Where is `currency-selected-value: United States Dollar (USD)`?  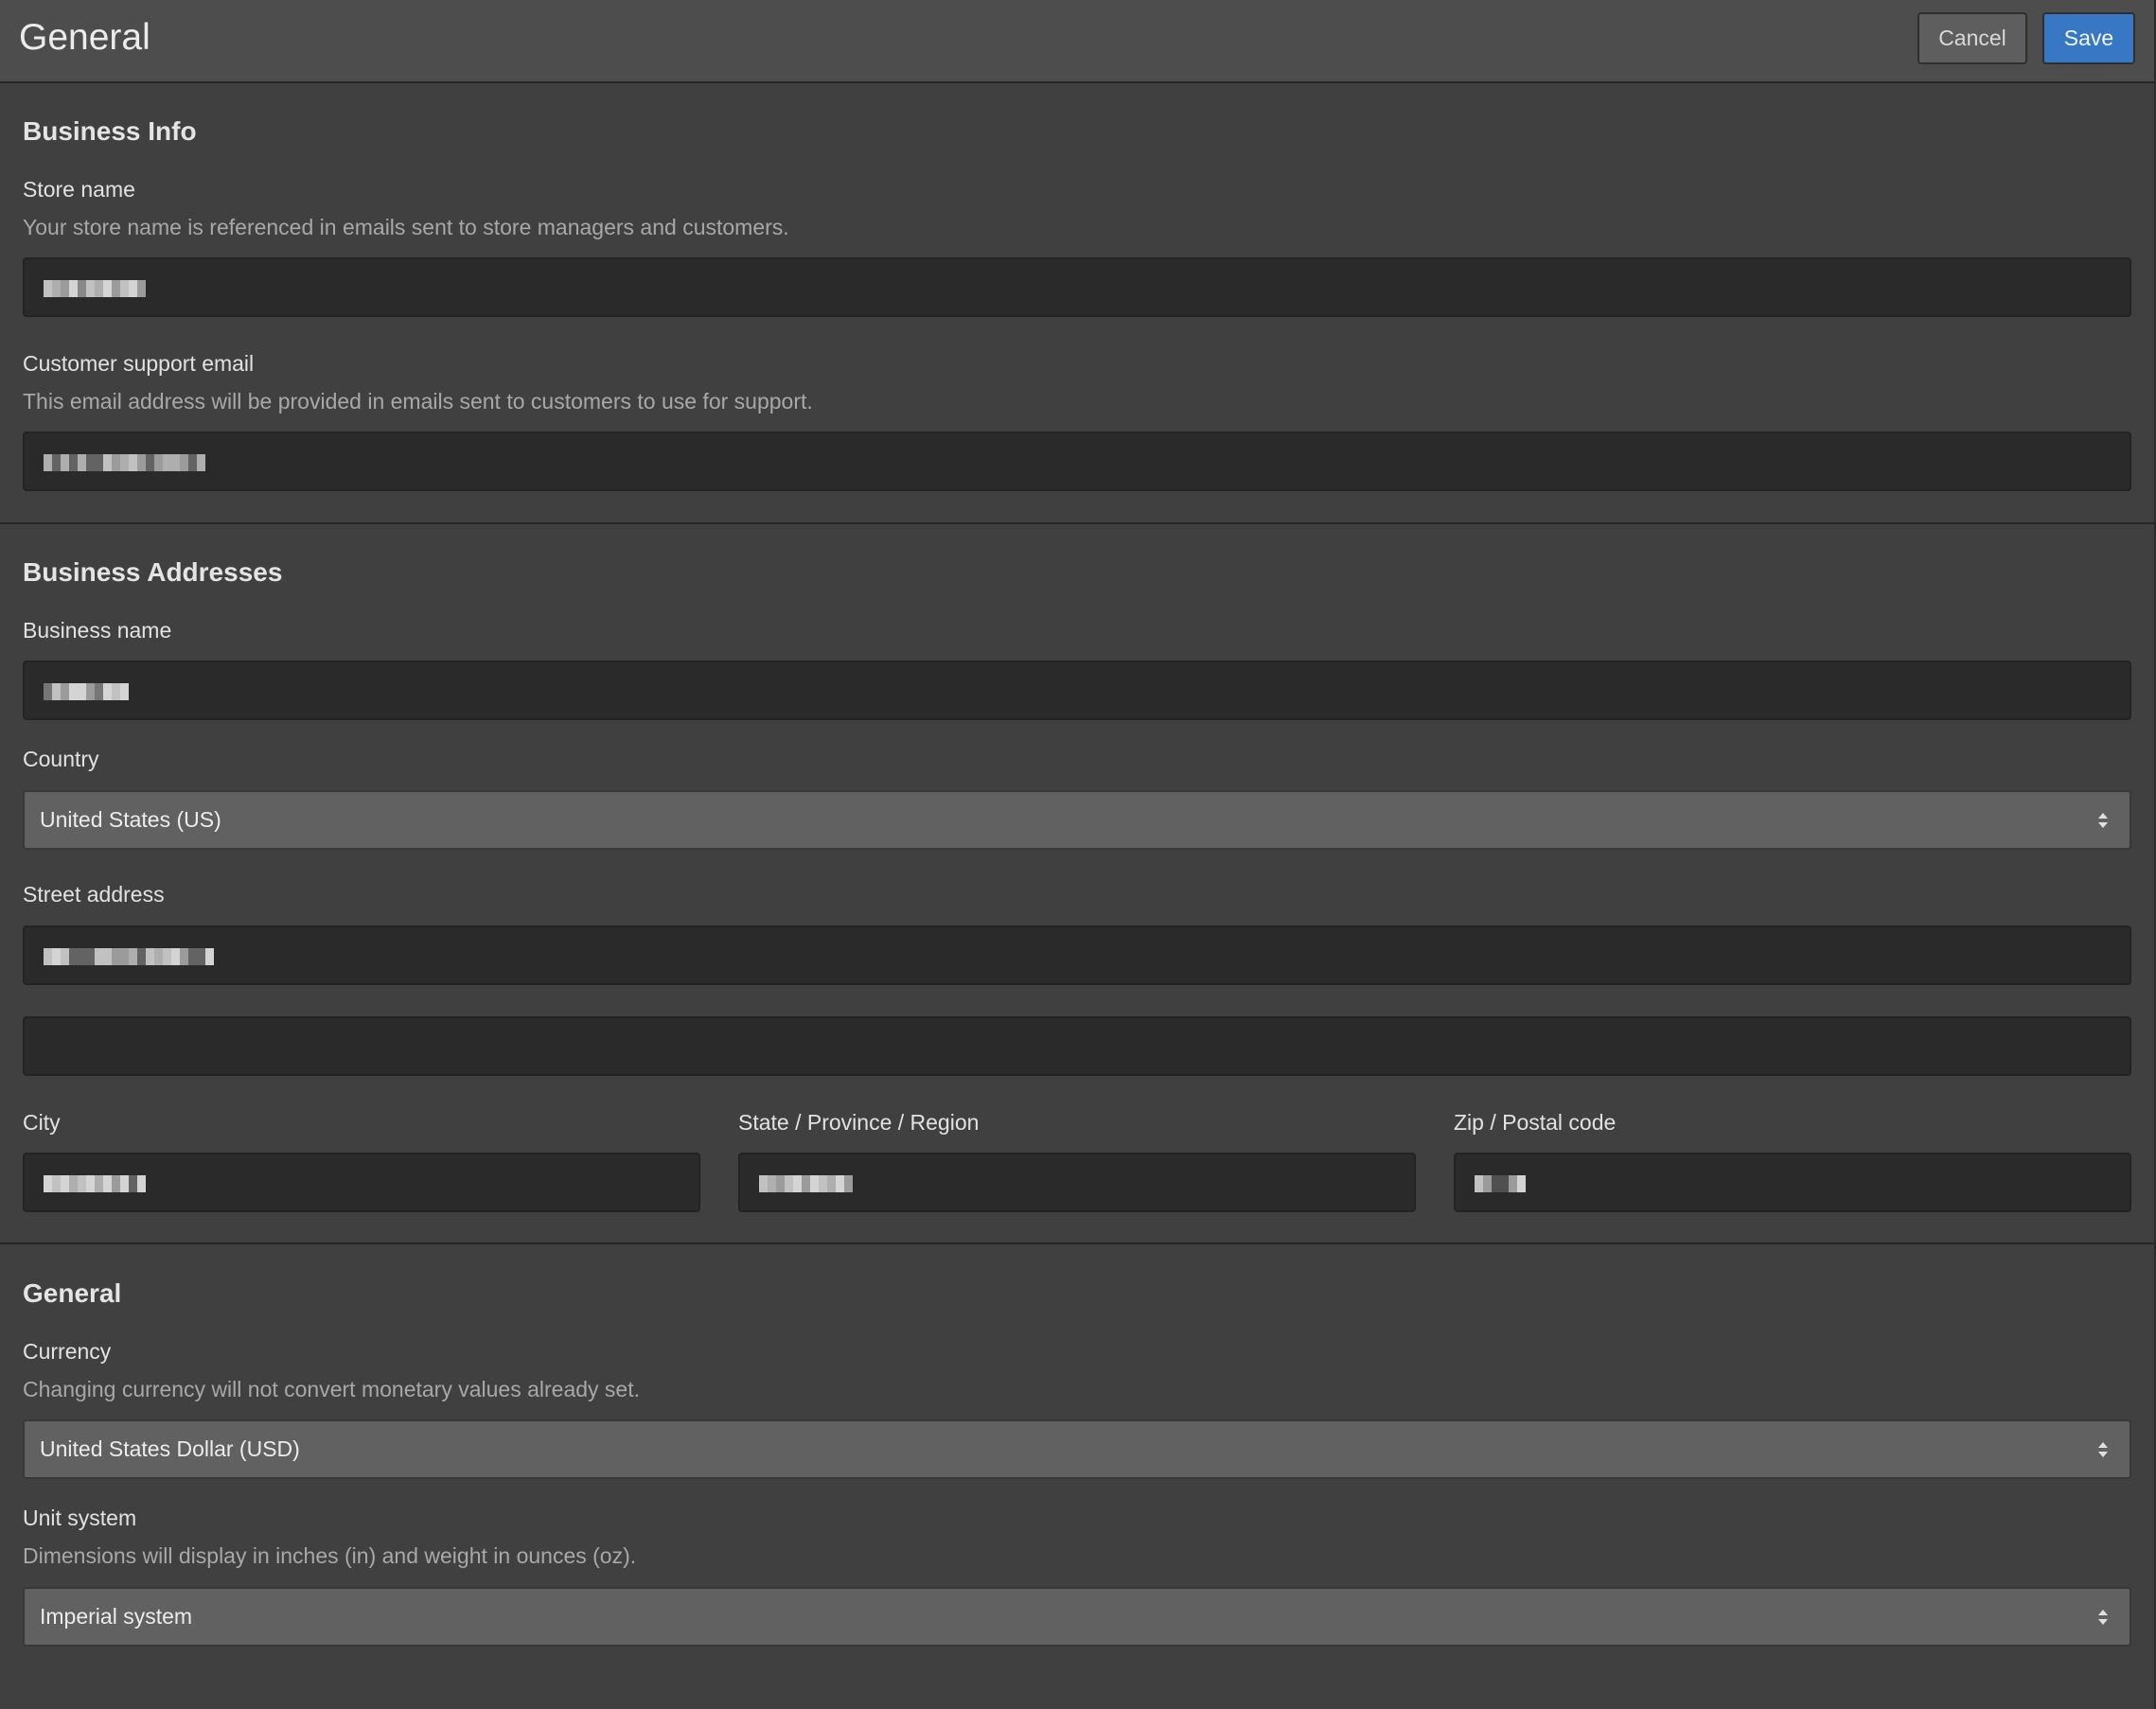
currency-selected-value: United States Dollar (USD) is located at coordinates (170, 1448).